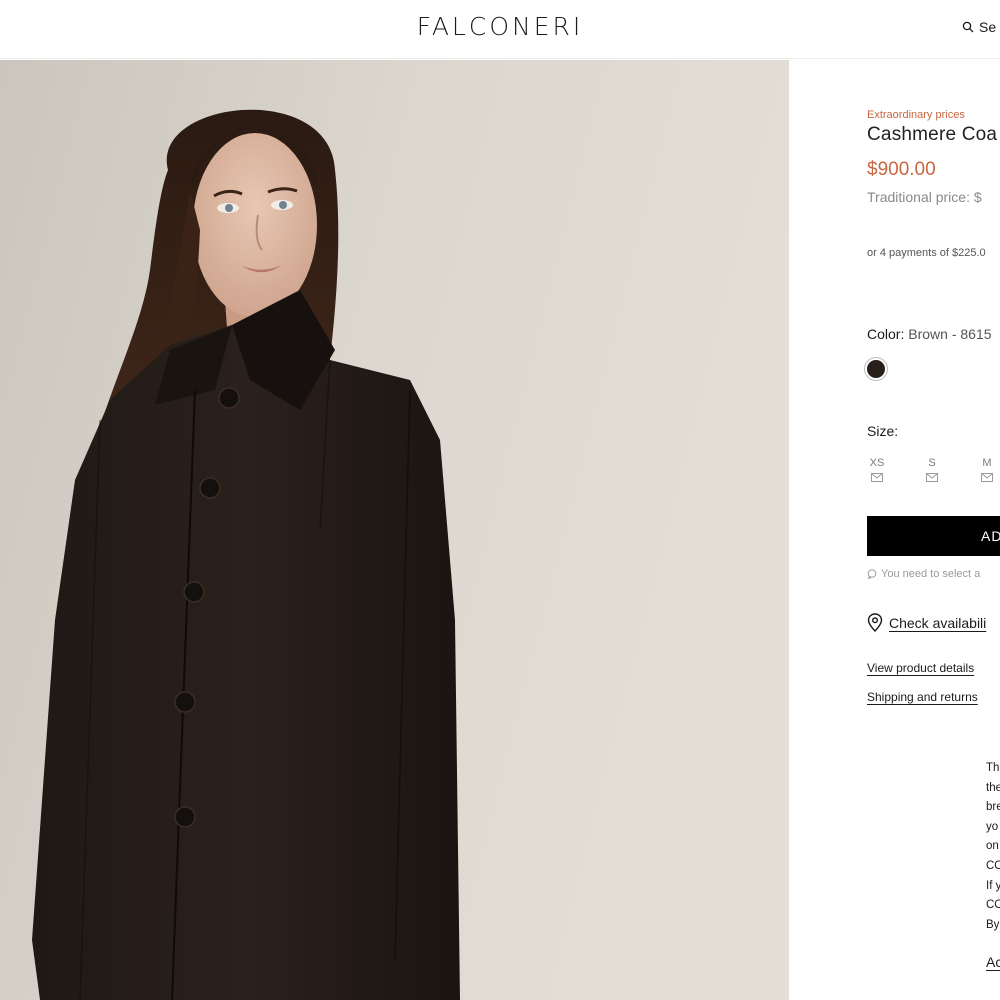 Image resolution: width=1000 pixels, height=1000 pixels. What do you see at coordinates (876, 369) in the screenshot?
I see `color-swatch-brown` at bounding box center [876, 369].